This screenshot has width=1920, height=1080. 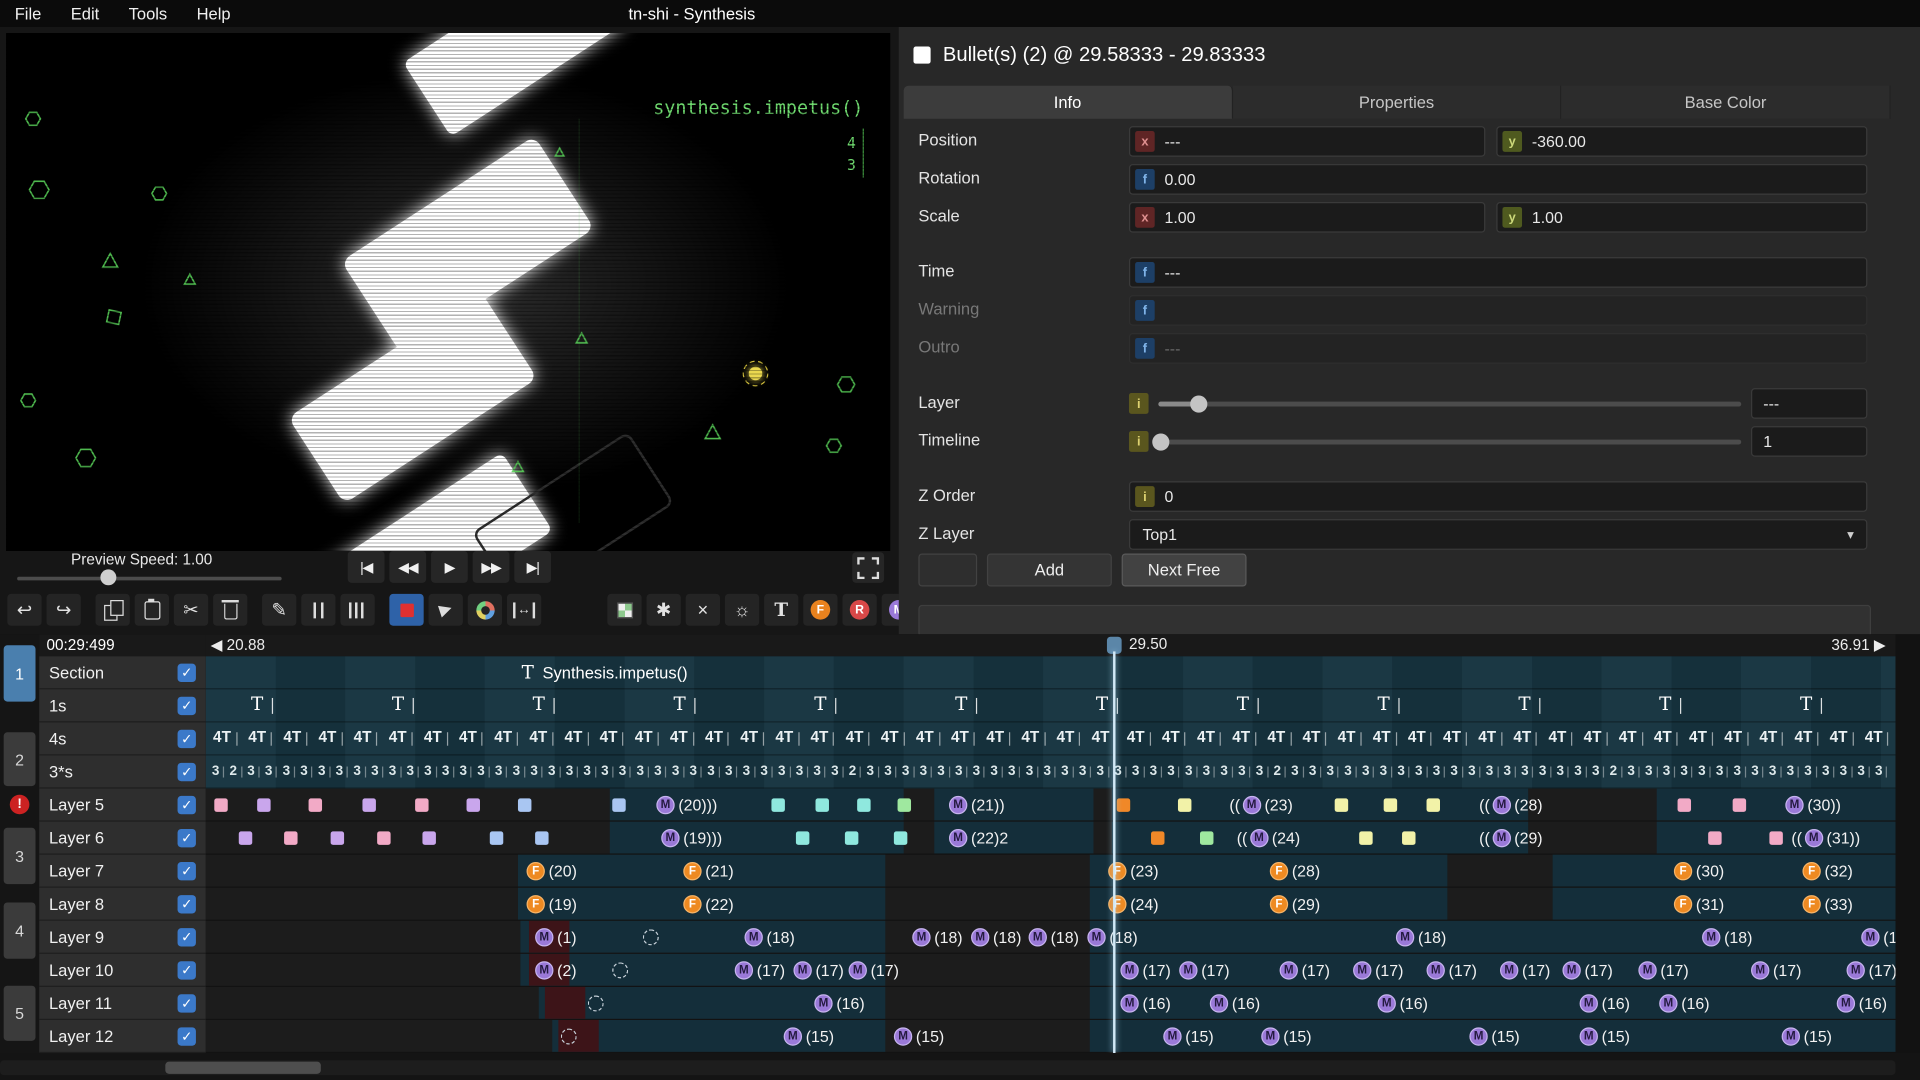 I want to click on rotation-input: f 0.00, so click(x=1498, y=179).